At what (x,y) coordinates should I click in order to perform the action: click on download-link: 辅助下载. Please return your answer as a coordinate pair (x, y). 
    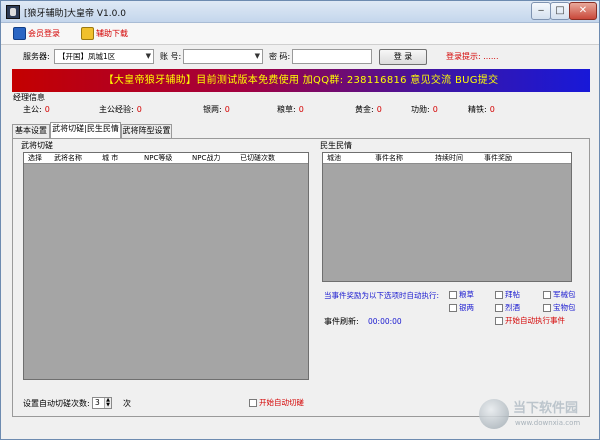
    Looking at the image, I should click on (104, 34).